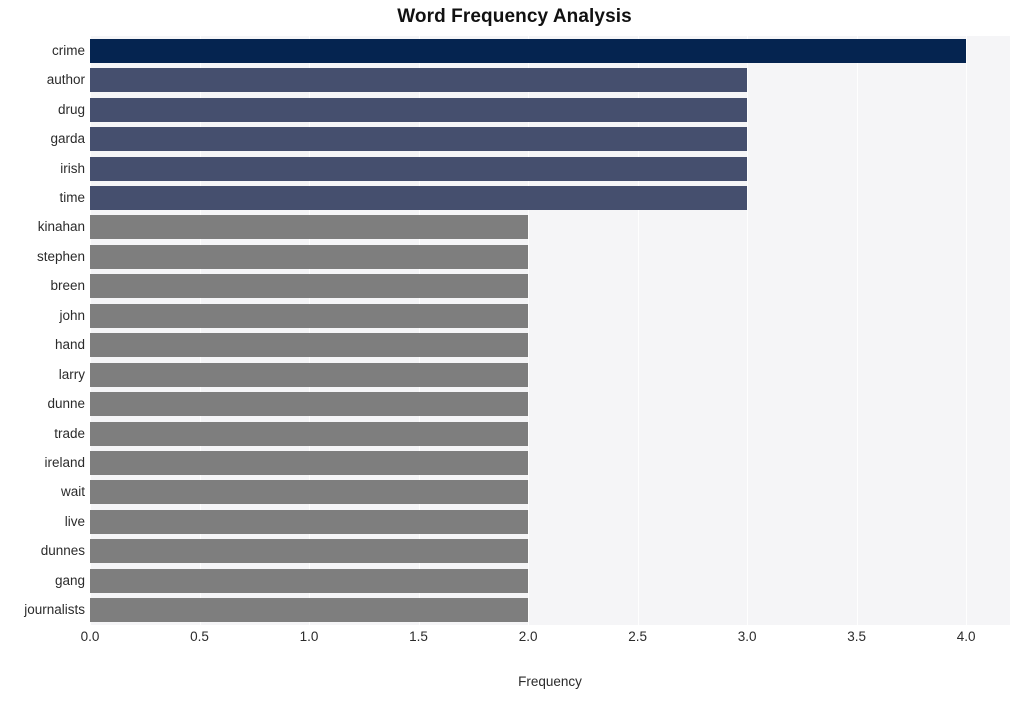 Image resolution: width=1029 pixels, height=701 pixels. I want to click on y-tick-label: live, so click(74, 521).